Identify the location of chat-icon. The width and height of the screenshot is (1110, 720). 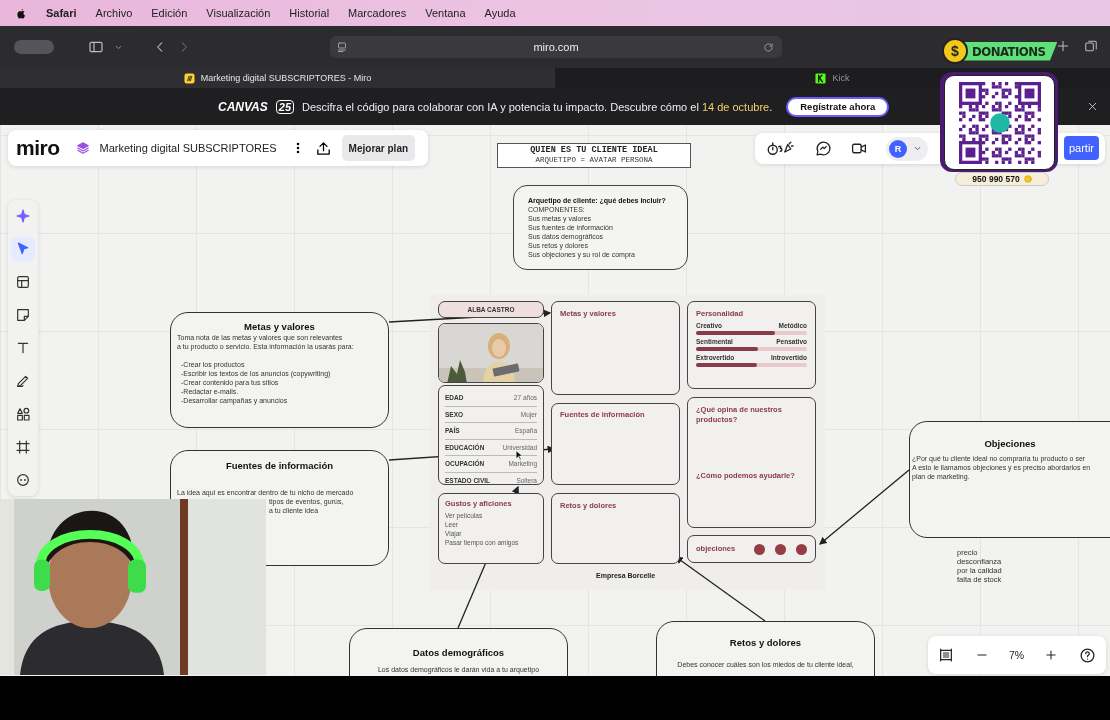
(823, 148).